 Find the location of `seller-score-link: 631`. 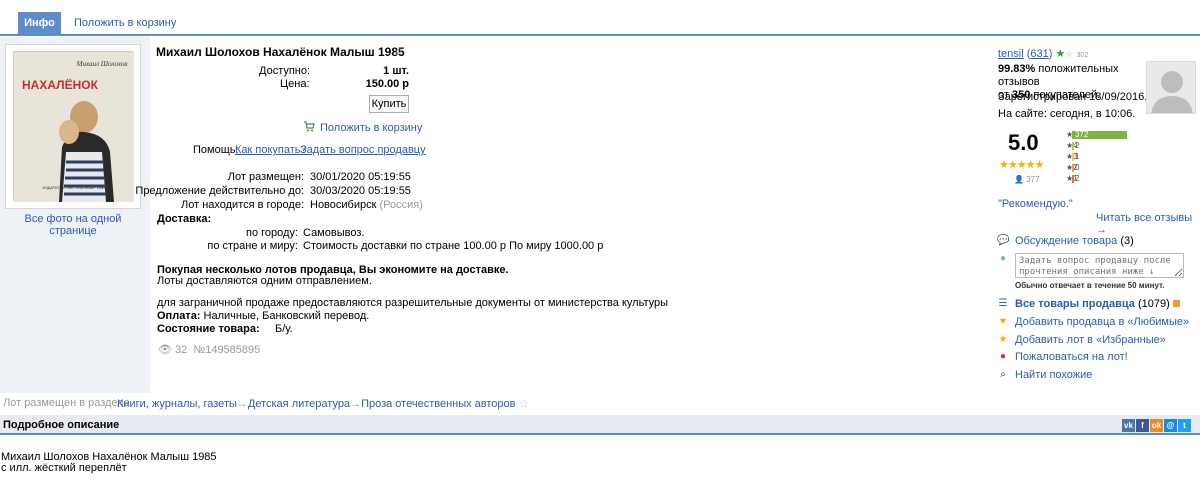

seller-score-link: 631 is located at coordinates (1039, 54).